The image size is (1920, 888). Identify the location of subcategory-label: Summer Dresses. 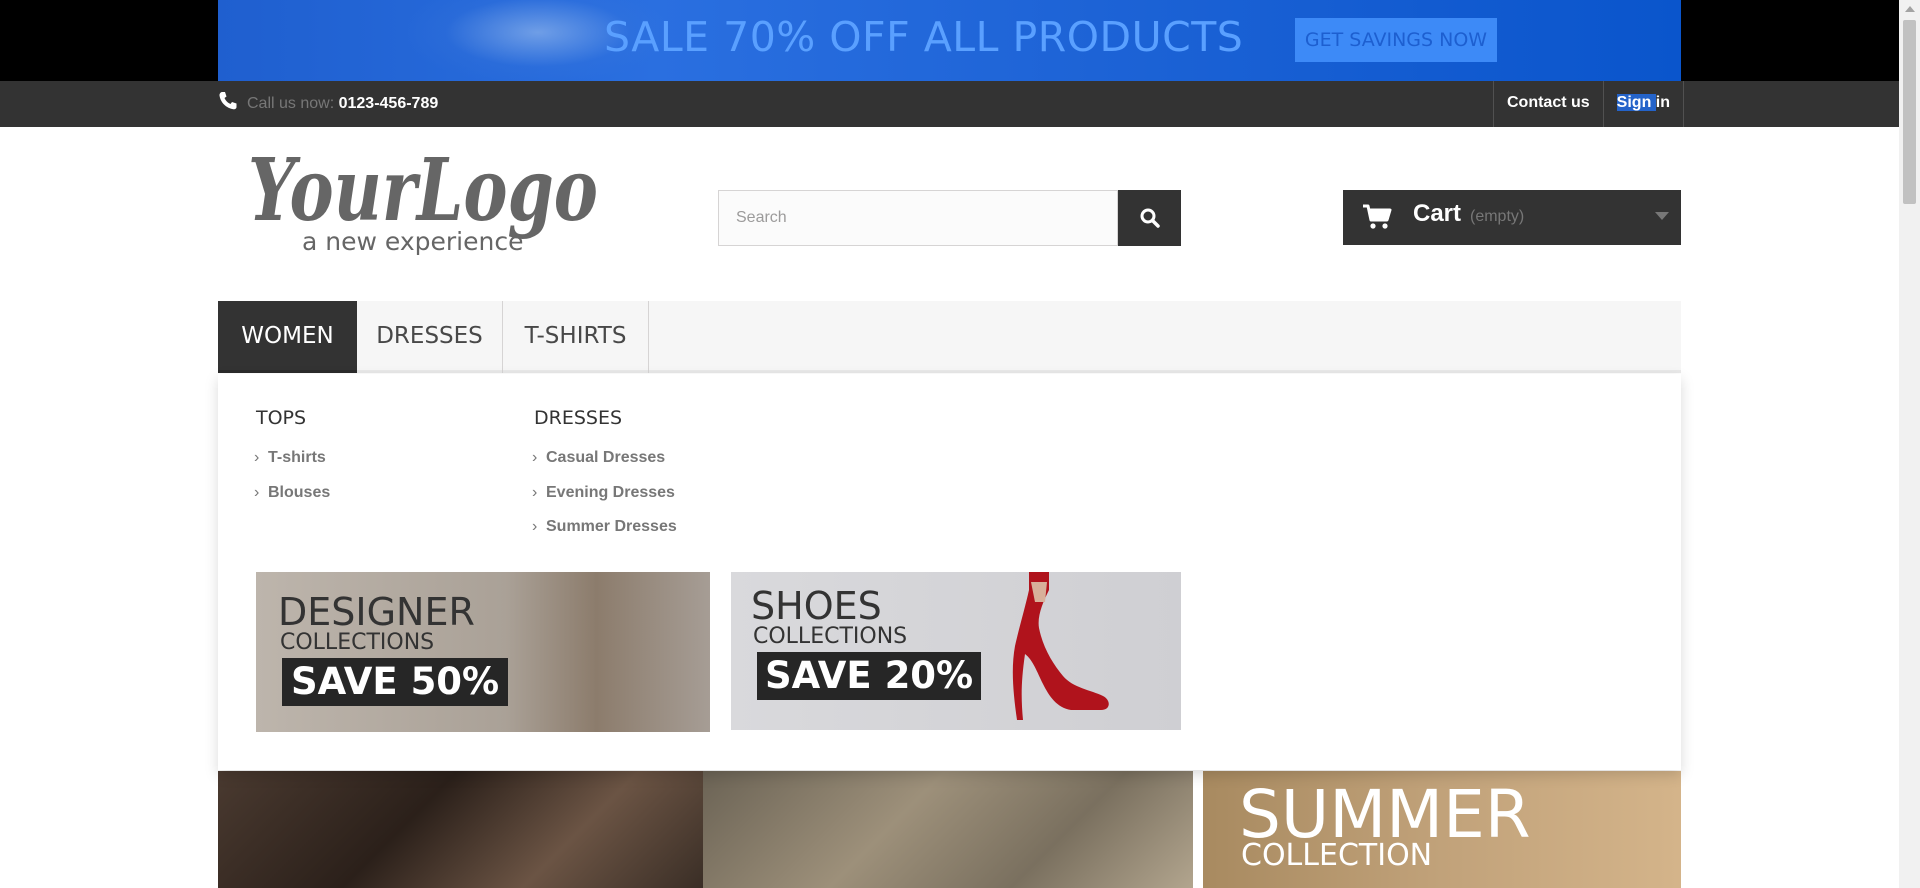
(611, 526).